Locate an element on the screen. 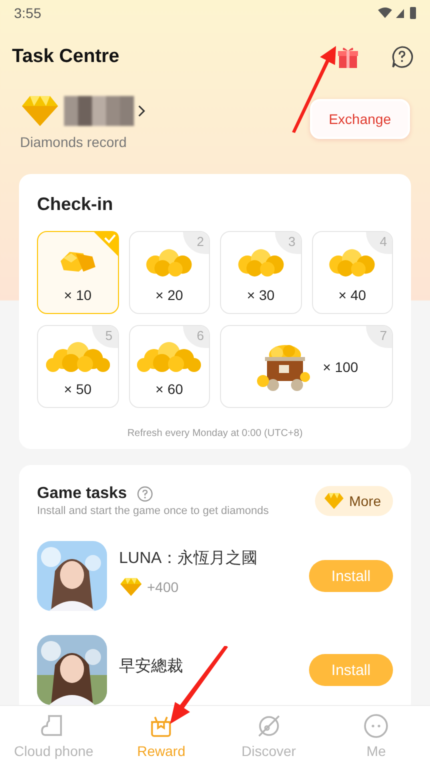  game-name: LUNA：永恆月之國 is located at coordinates (189, 558).